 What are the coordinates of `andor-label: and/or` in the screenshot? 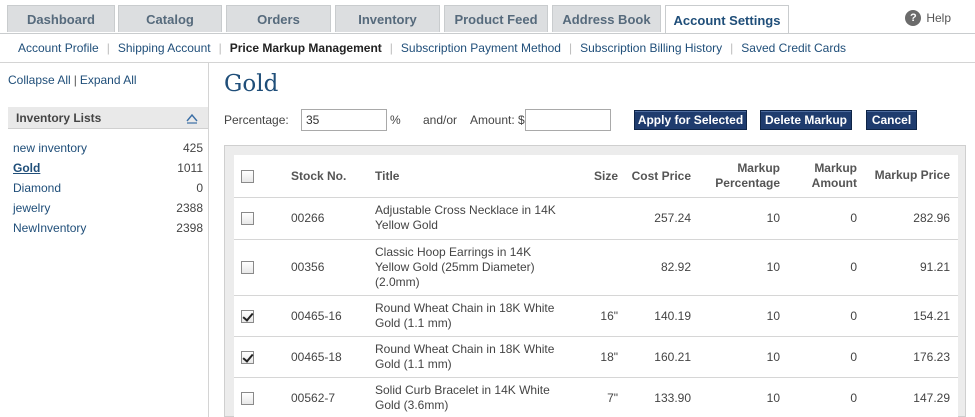 It's located at (440, 120).